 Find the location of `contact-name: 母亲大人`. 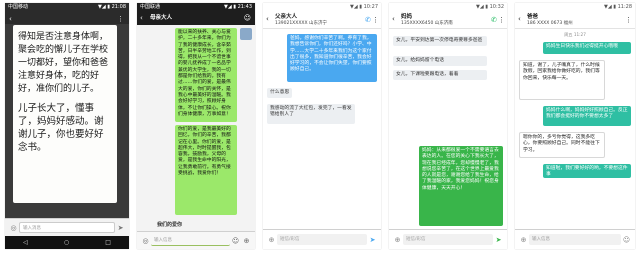

contact-name: 母亲大人 is located at coordinates (161, 18).